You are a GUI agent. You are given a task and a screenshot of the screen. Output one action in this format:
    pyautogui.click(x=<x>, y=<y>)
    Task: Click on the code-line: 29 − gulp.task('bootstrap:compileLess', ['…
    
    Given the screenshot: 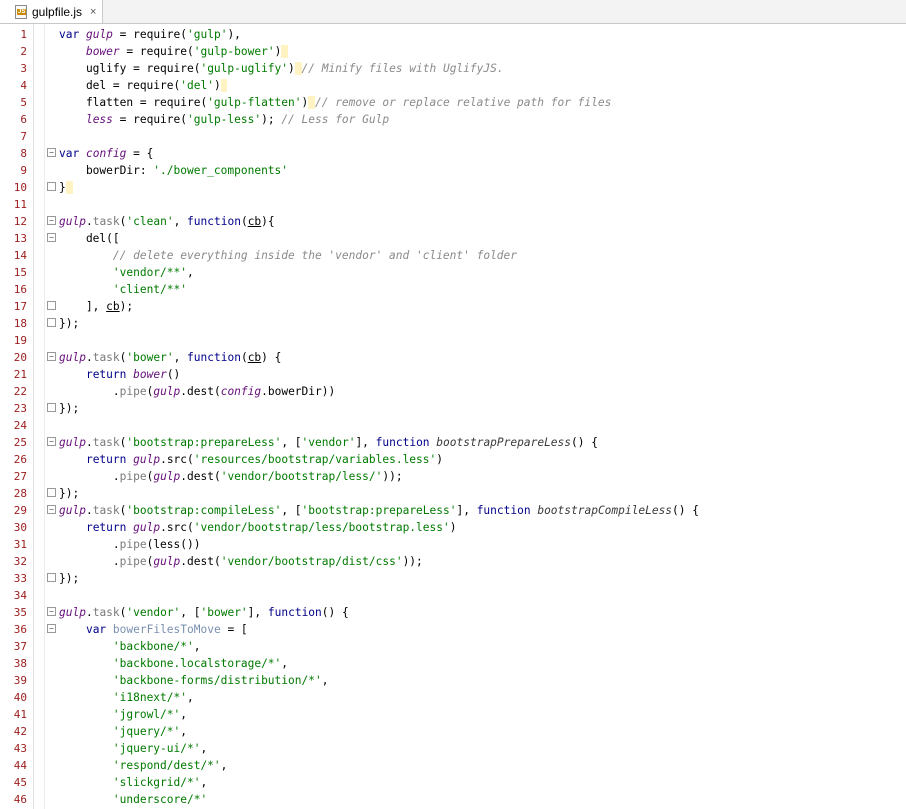 What is the action you would take?
    pyautogui.click(x=453, y=510)
    